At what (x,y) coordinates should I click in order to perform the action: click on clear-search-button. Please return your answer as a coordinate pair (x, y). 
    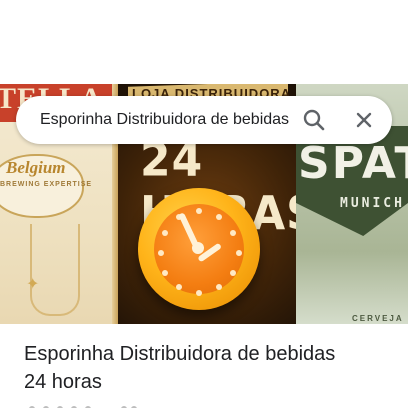
    Looking at the image, I should click on (364, 120).